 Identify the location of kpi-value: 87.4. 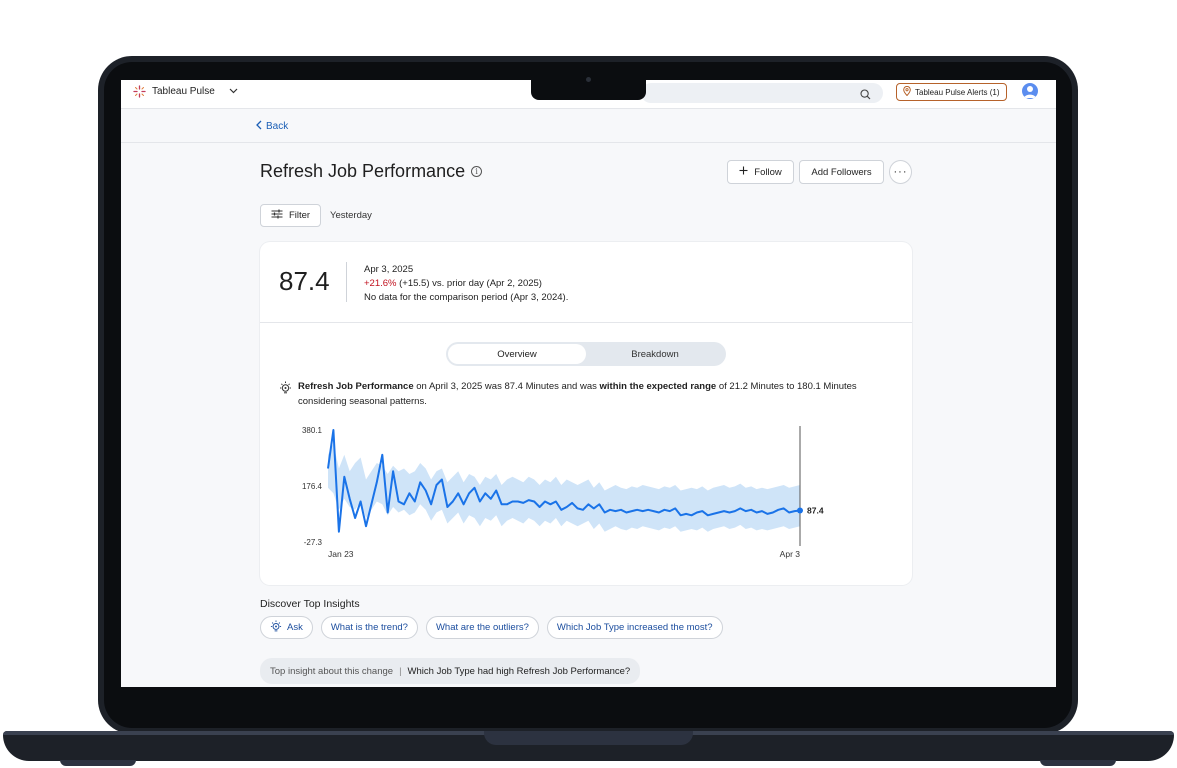
(304, 281).